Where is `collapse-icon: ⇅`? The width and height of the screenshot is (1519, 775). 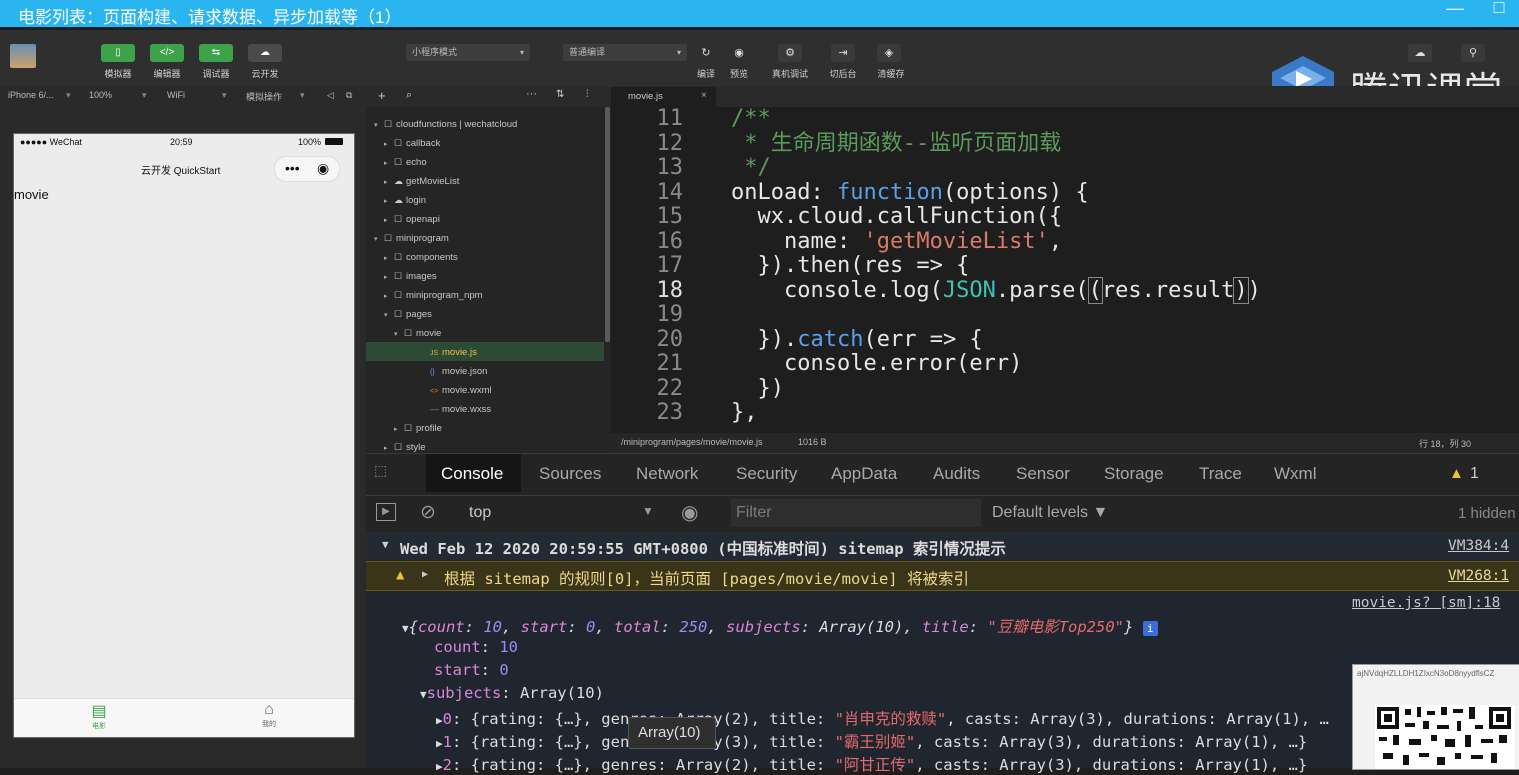 collapse-icon: ⇅ is located at coordinates (560, 94).